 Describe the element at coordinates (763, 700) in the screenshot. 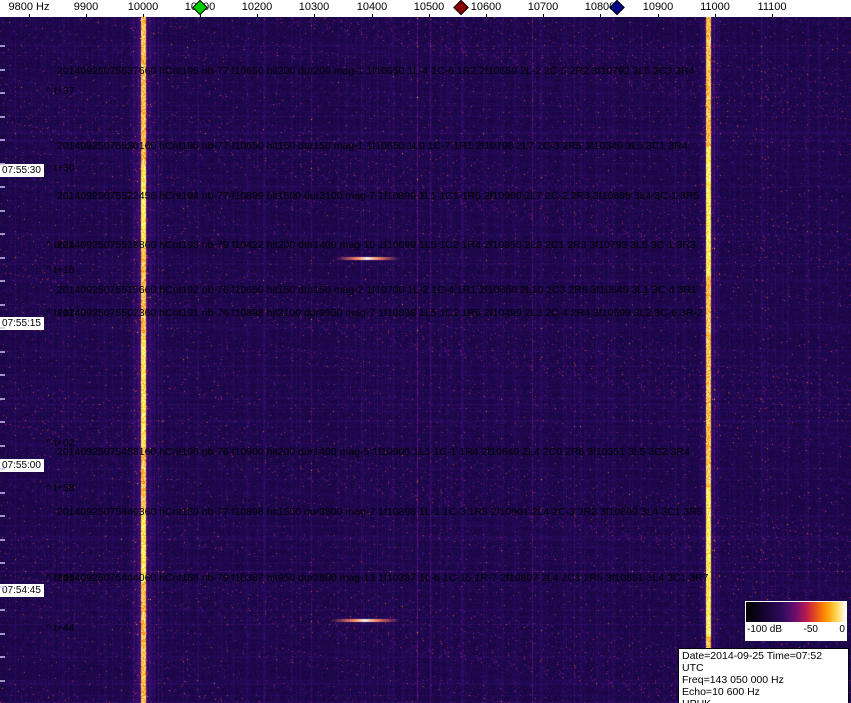

I see `info-line: HPHK` at that location.